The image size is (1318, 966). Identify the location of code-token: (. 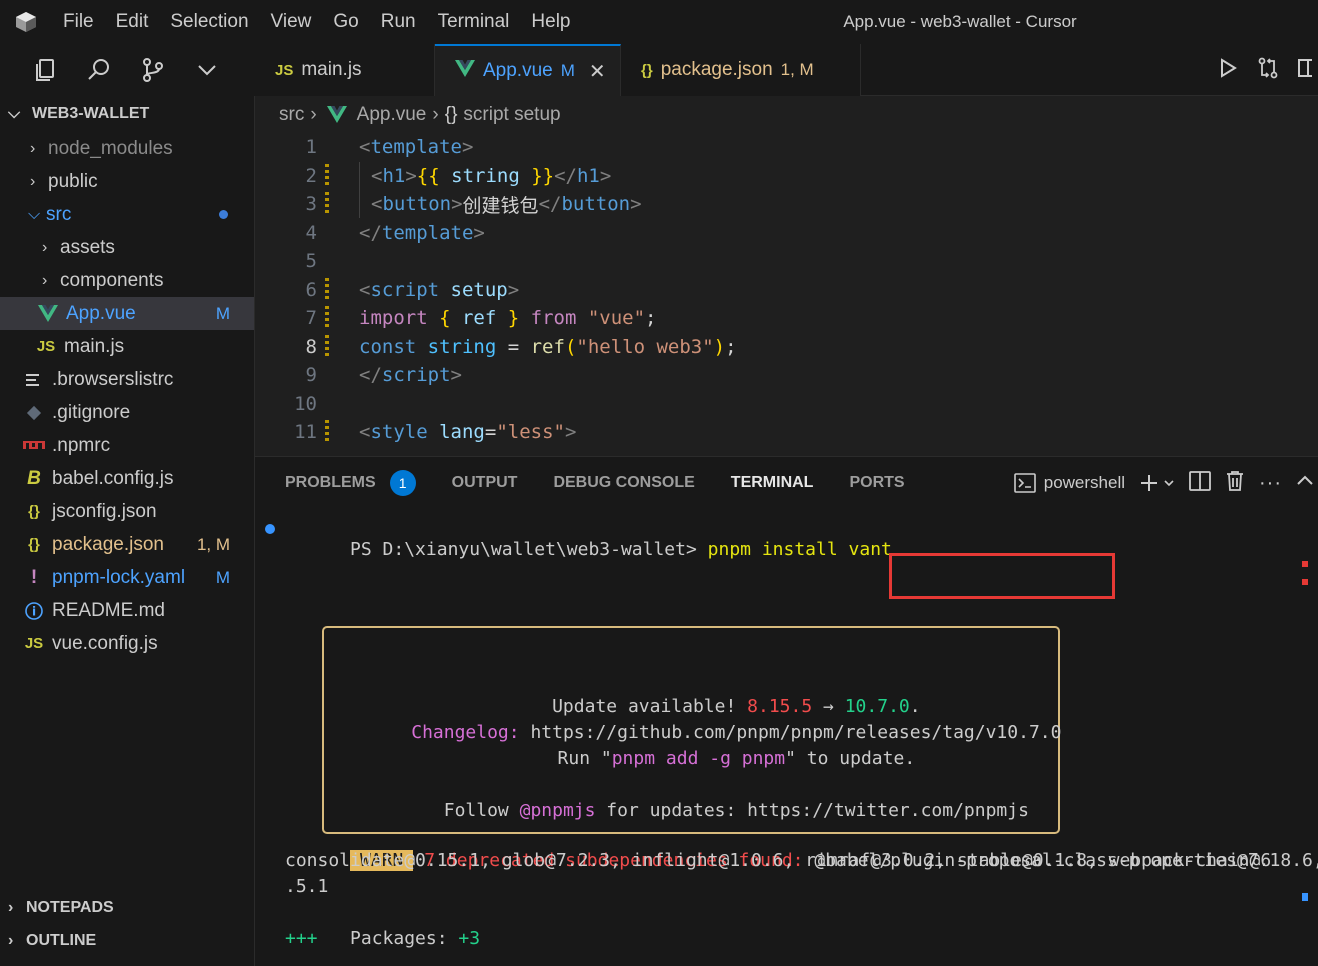
(570, 346).